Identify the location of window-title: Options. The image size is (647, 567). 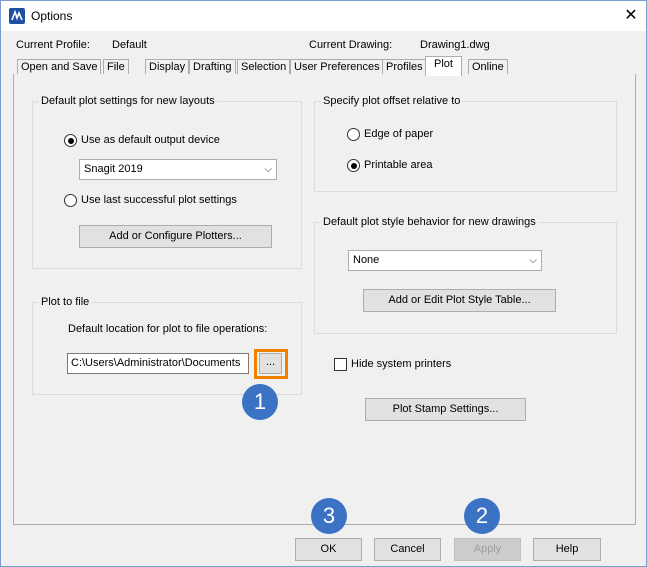
(52, 16).